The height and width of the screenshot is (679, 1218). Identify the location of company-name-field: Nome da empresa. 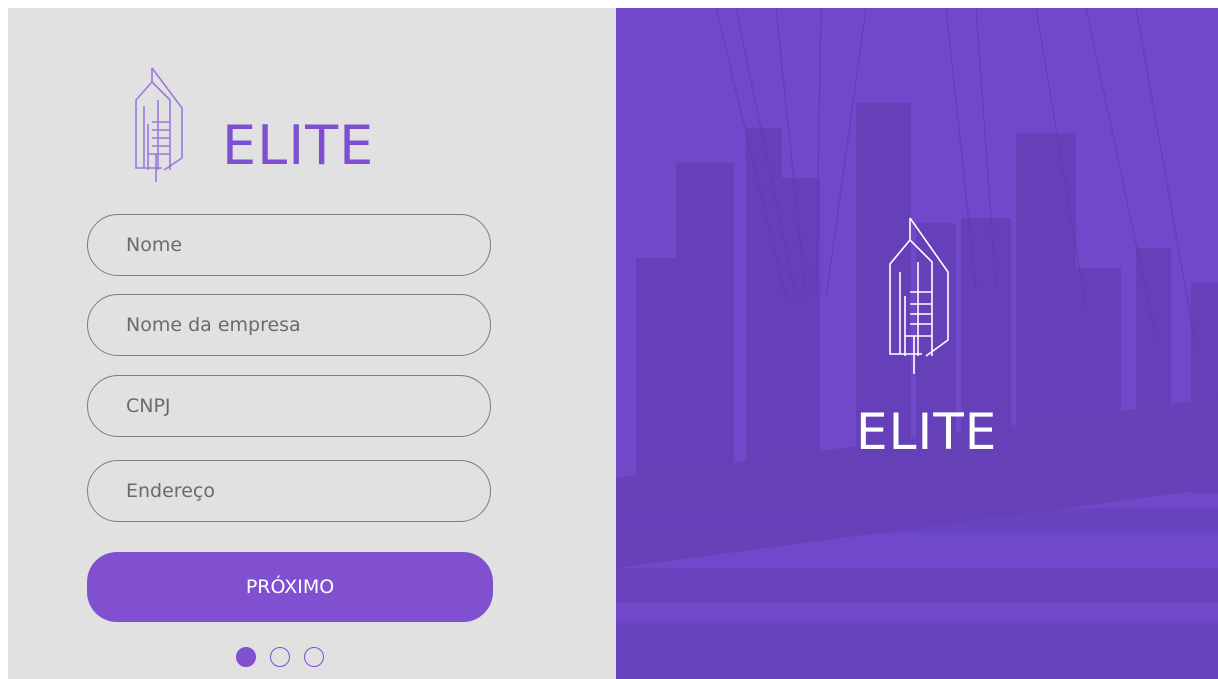
(289, 325).